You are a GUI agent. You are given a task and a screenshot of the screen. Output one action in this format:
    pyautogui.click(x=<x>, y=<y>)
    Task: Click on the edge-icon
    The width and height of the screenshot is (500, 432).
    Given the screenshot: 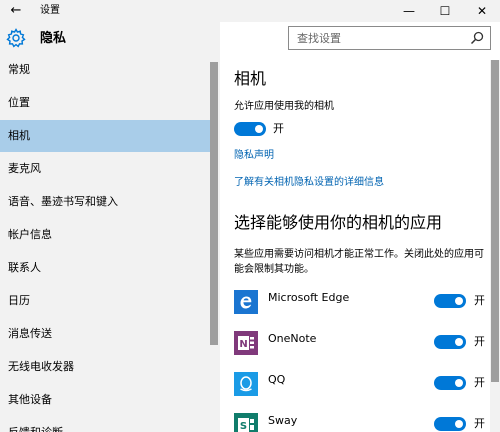 What is the action you would take?
    pyautogui.click(x=246, y=302)
    